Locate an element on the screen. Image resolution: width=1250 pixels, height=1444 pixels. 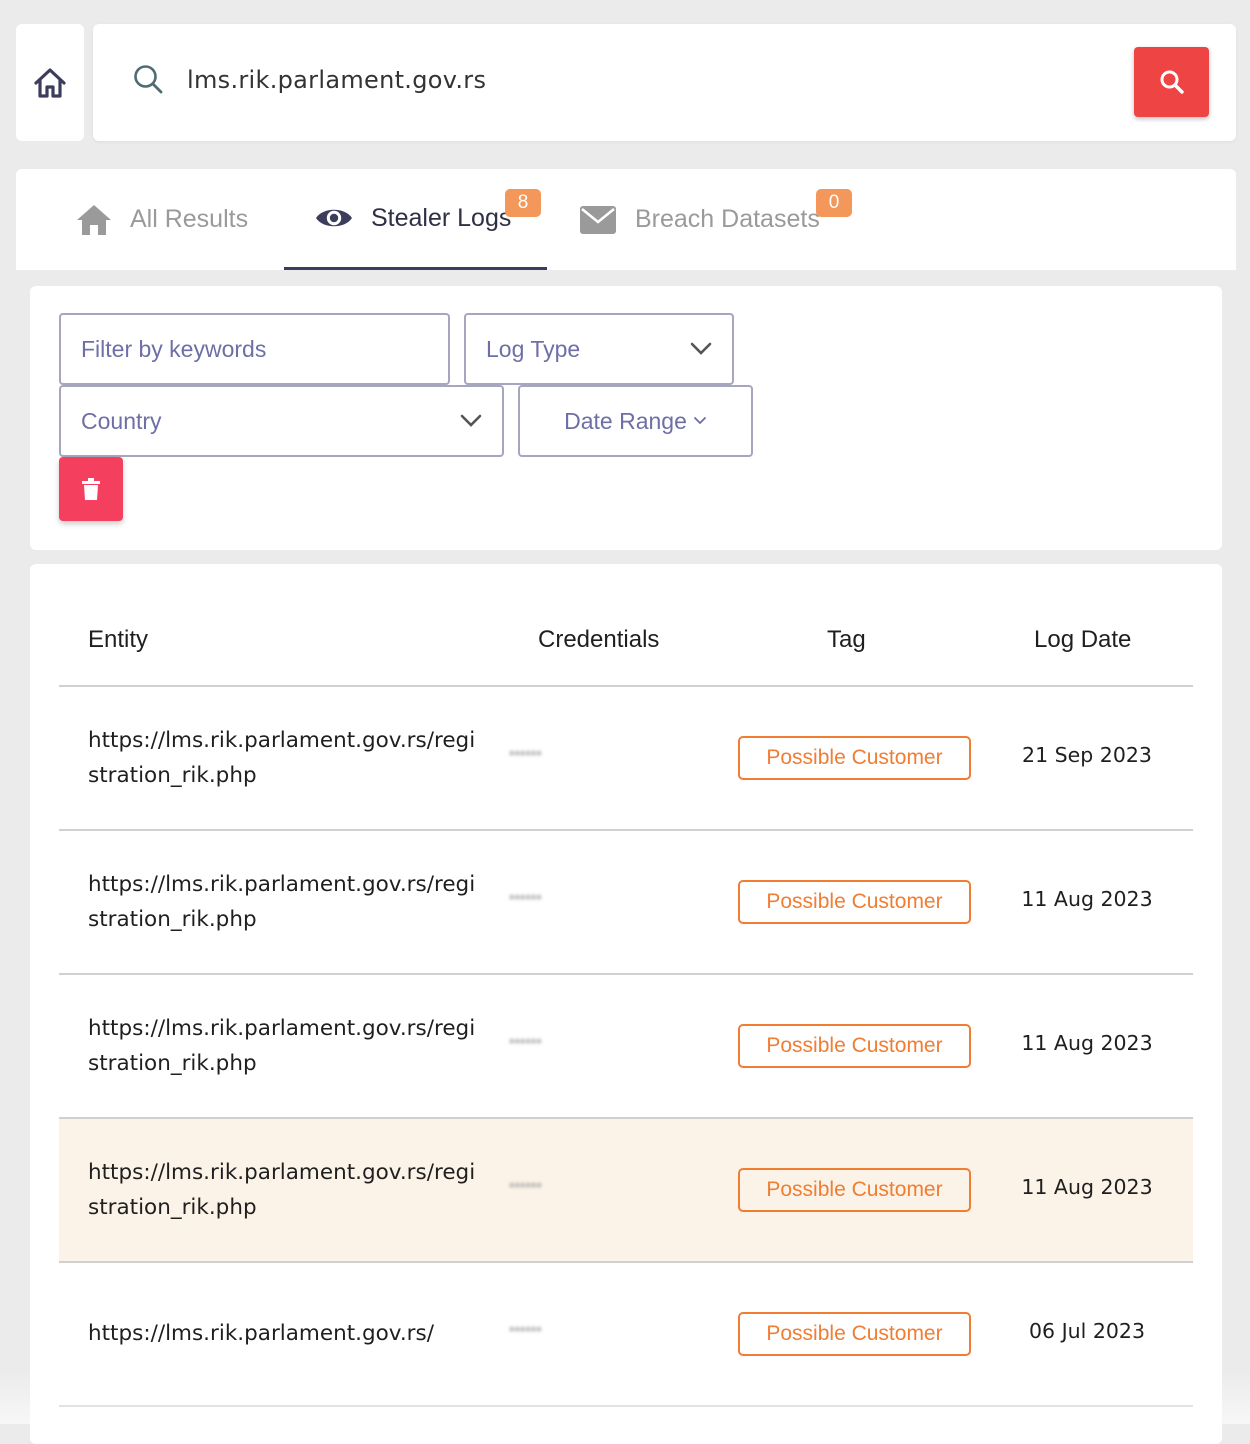
search-button is located at coordinates (1171, 82).